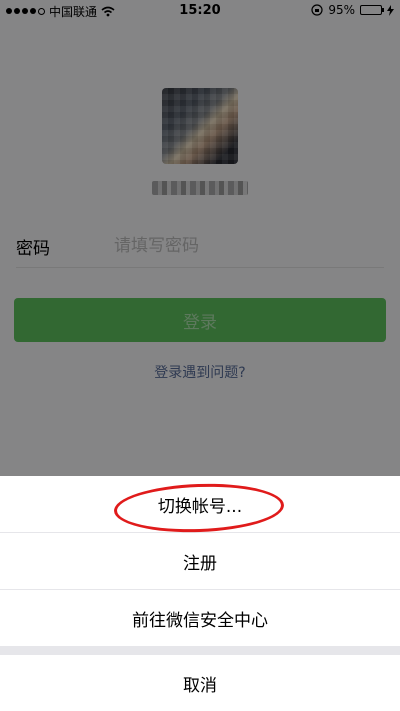 The image size is (400, 711). What do you see at coordinates (200, 618) in the screenshot?
I see `security-center-button: 前往微信安全中心` at bounding box center [200, 618].